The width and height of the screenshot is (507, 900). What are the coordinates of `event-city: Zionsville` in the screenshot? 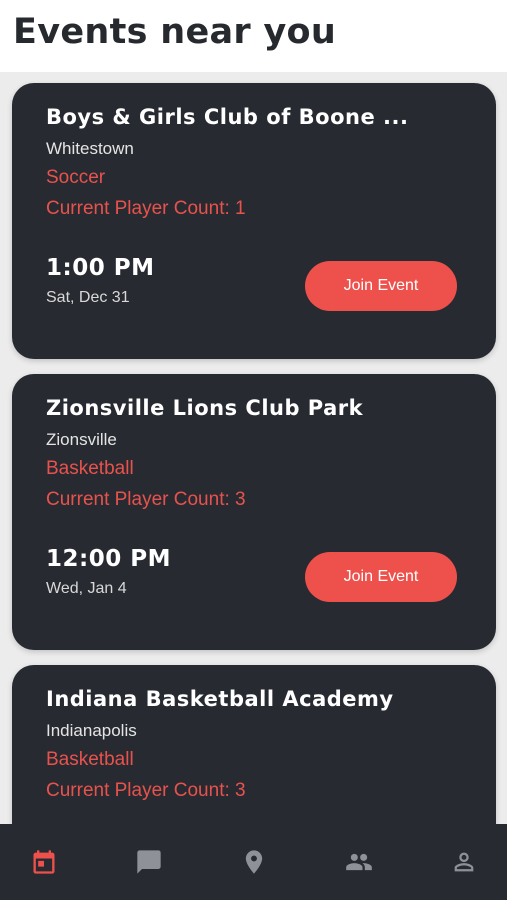 It's located at (81, 439).